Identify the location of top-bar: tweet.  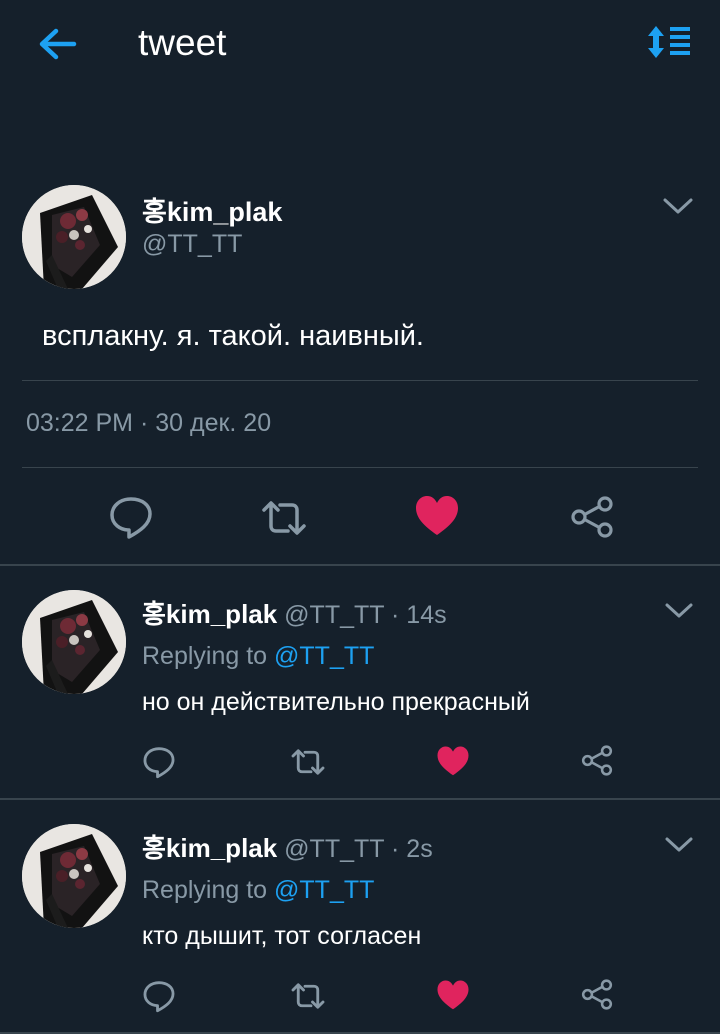
(360, 44).